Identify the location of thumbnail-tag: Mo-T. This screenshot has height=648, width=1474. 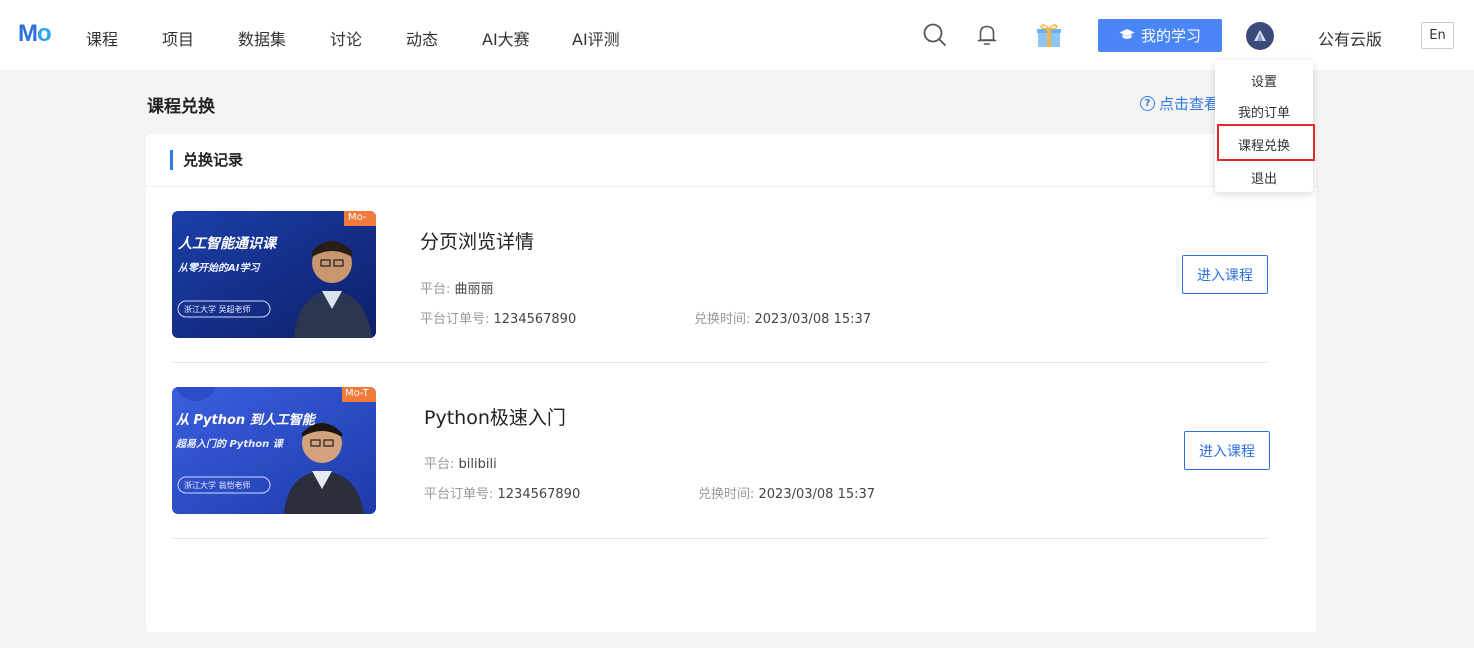
(357, 393).